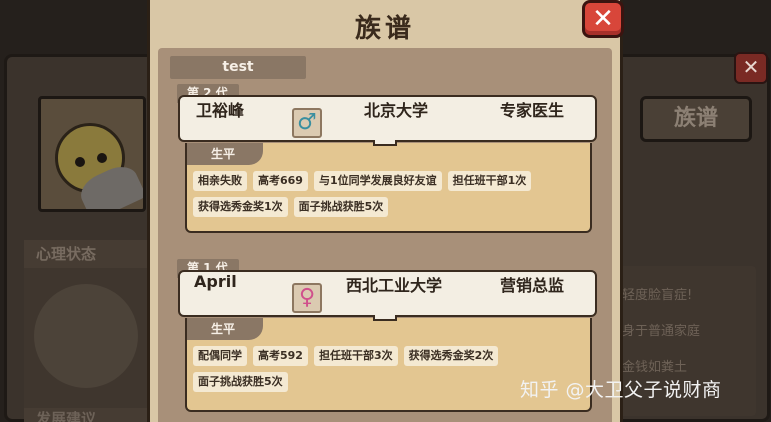 The width and height of the screenshot is (771, 422). What do you see at coordinates (657, 295) in the screenshot?
I see `trait-line: 轻度脸盲症!` at bounding box center [657, 295].